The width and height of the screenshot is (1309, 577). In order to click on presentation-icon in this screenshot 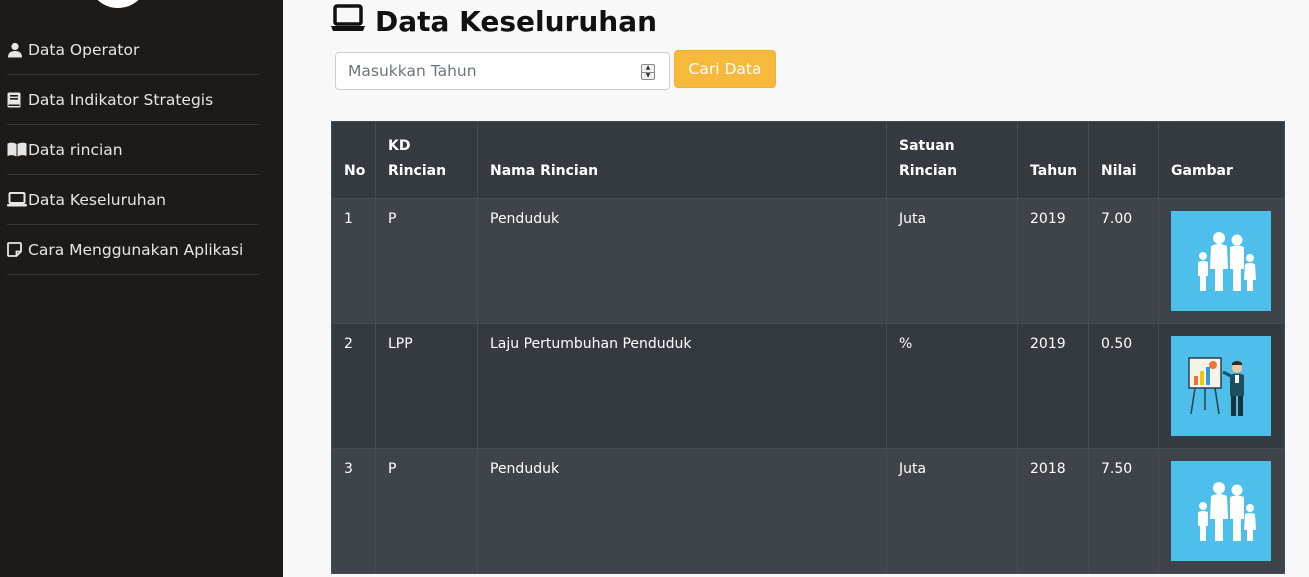, I will do `click(1216, 386)`.